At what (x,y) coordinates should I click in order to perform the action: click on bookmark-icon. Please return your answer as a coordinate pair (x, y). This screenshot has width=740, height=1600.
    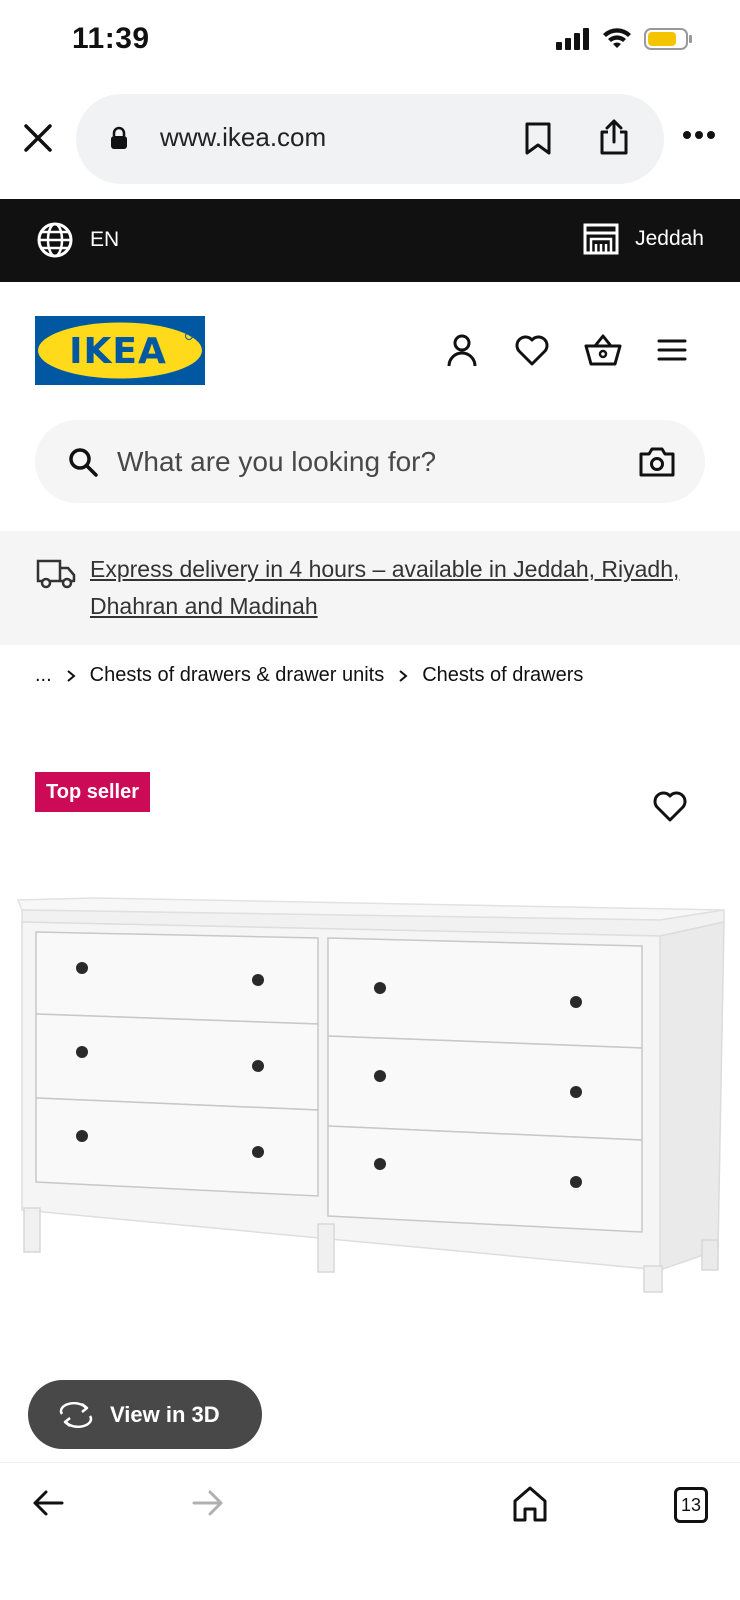
    Looking at the image, I should click on (538, 139).